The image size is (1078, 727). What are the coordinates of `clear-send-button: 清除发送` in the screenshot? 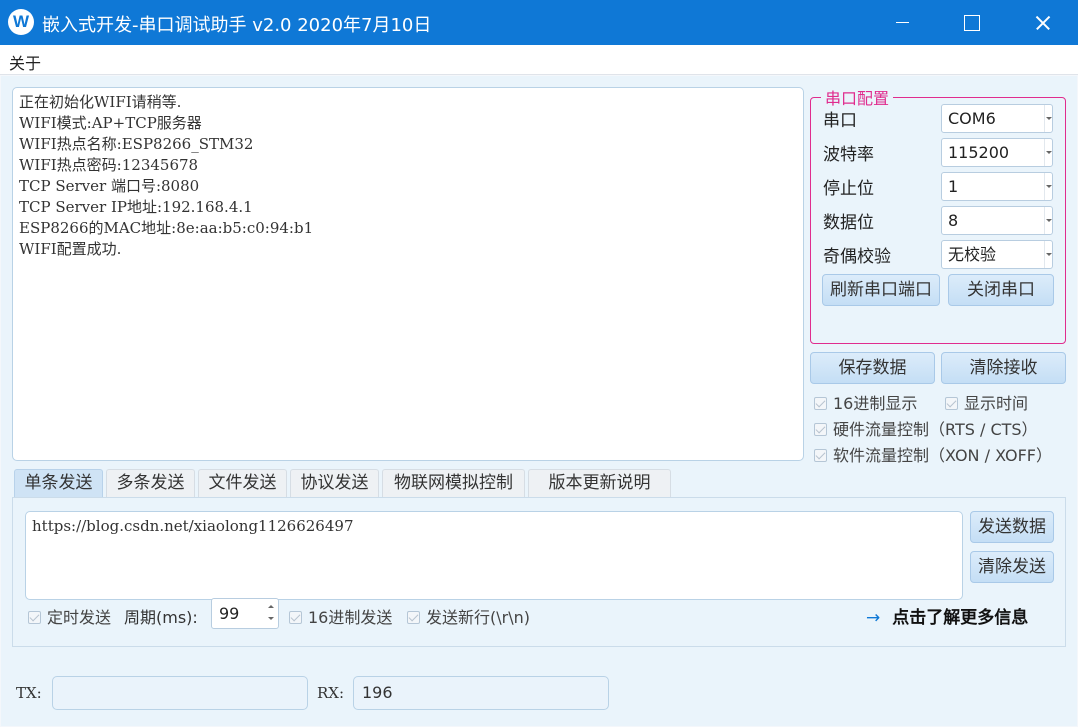 It's located at (1012, 567).